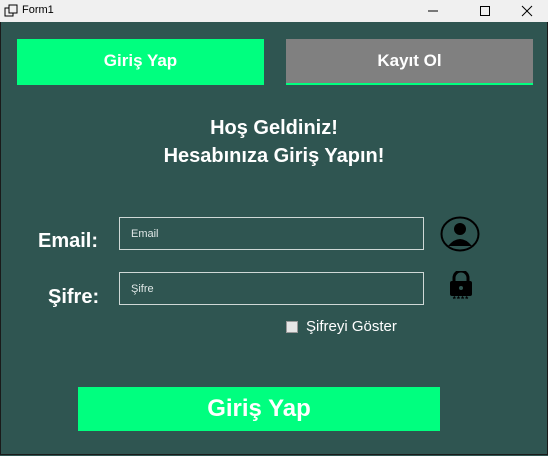 The image size is (548, 456). I want to click on tab-login: Giriş Yap, so click(140, 61).